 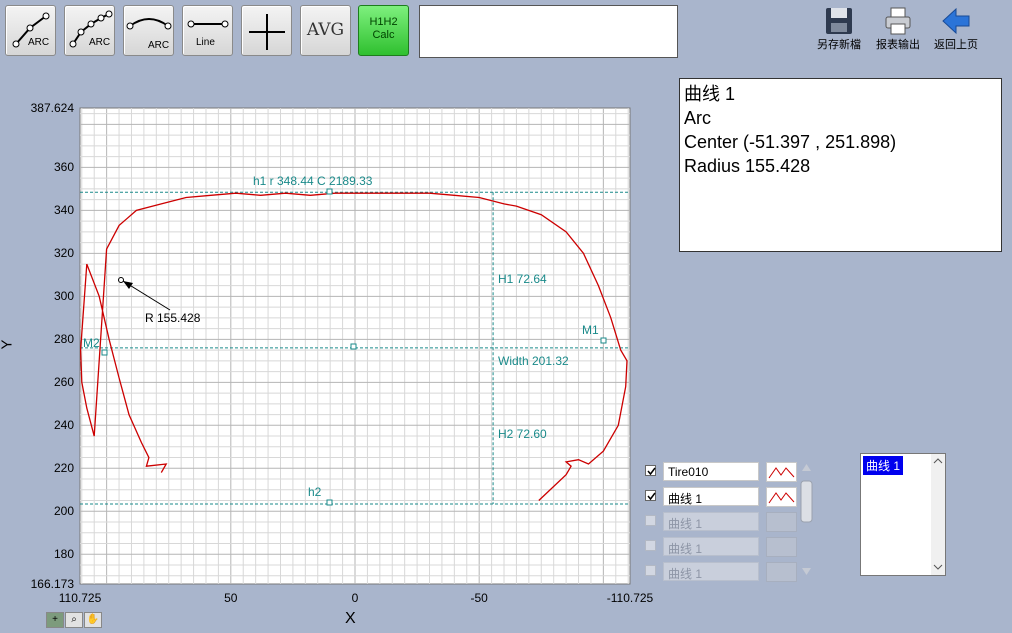 I want to click on legend-name: Tire010, so click(x=711, y=471).